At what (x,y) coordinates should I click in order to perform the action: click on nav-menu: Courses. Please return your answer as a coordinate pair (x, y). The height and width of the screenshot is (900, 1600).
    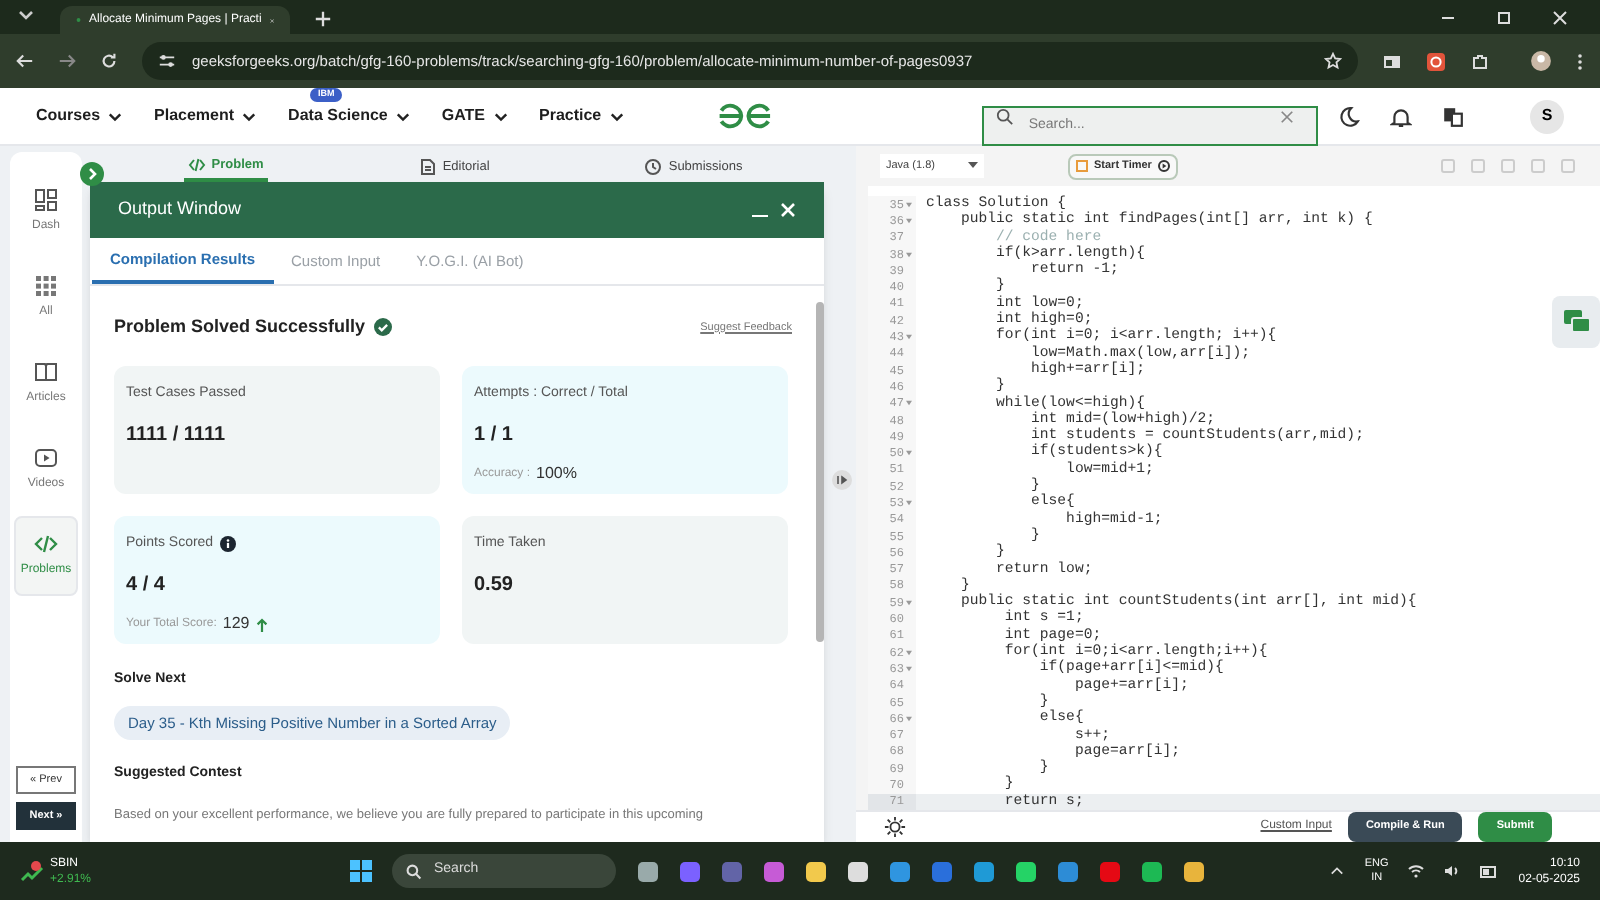
    Looking at the image, I should click on (68, 116).